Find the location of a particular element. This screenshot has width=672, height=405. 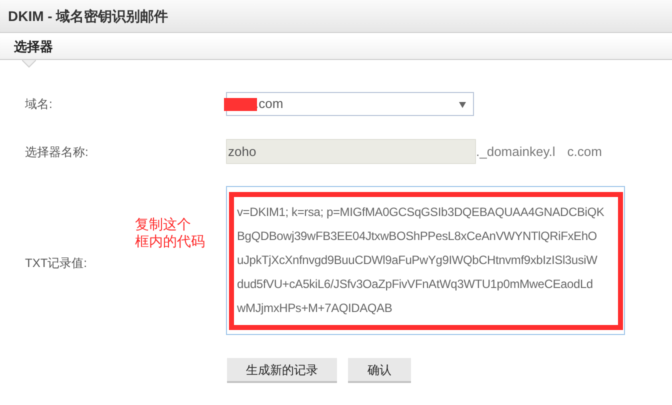

field-label: 选择器名称: is located at coordinates (57, 152).